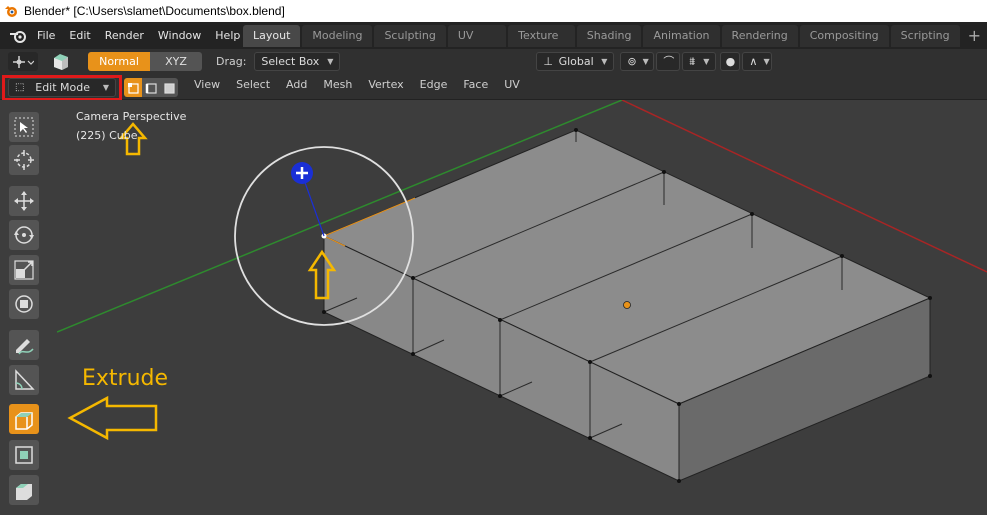  What do you see at coordinates (131, 116) in the screenshot?
I see `camera-perspective-label: Camera Perspective` at bounding box center [131, 116].